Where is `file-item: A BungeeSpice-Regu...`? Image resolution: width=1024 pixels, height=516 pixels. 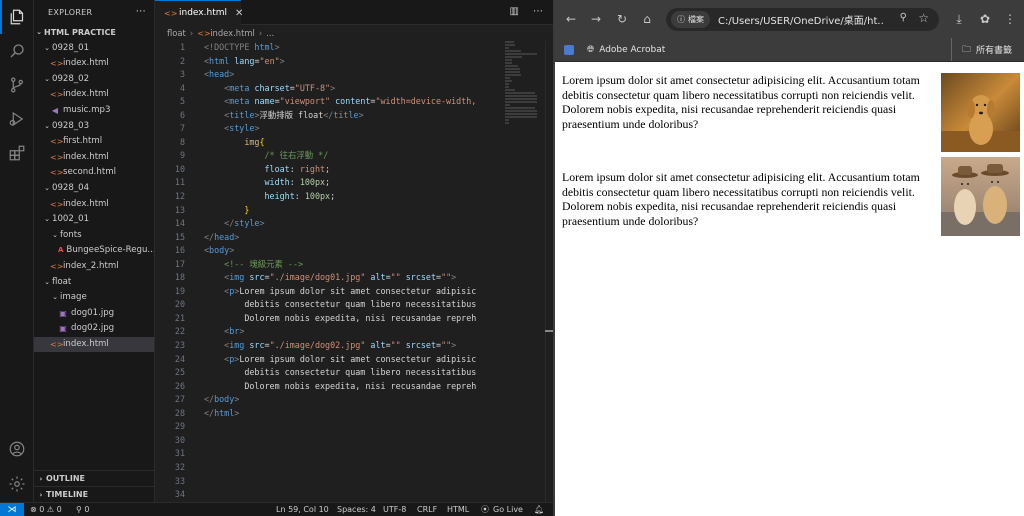 file-item: A BungeeSpice-Regu... is located at coordinates (94, 251).